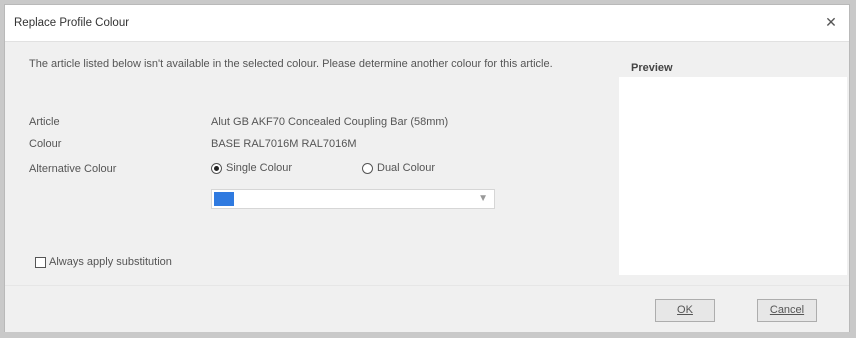 Image resolution: width=856 pixels, height=338 pixels. Describe the element at coordinates (284, 144) in the screenshot. I see `colour-value: BASE RAL7016M RAL7016M` at that location.